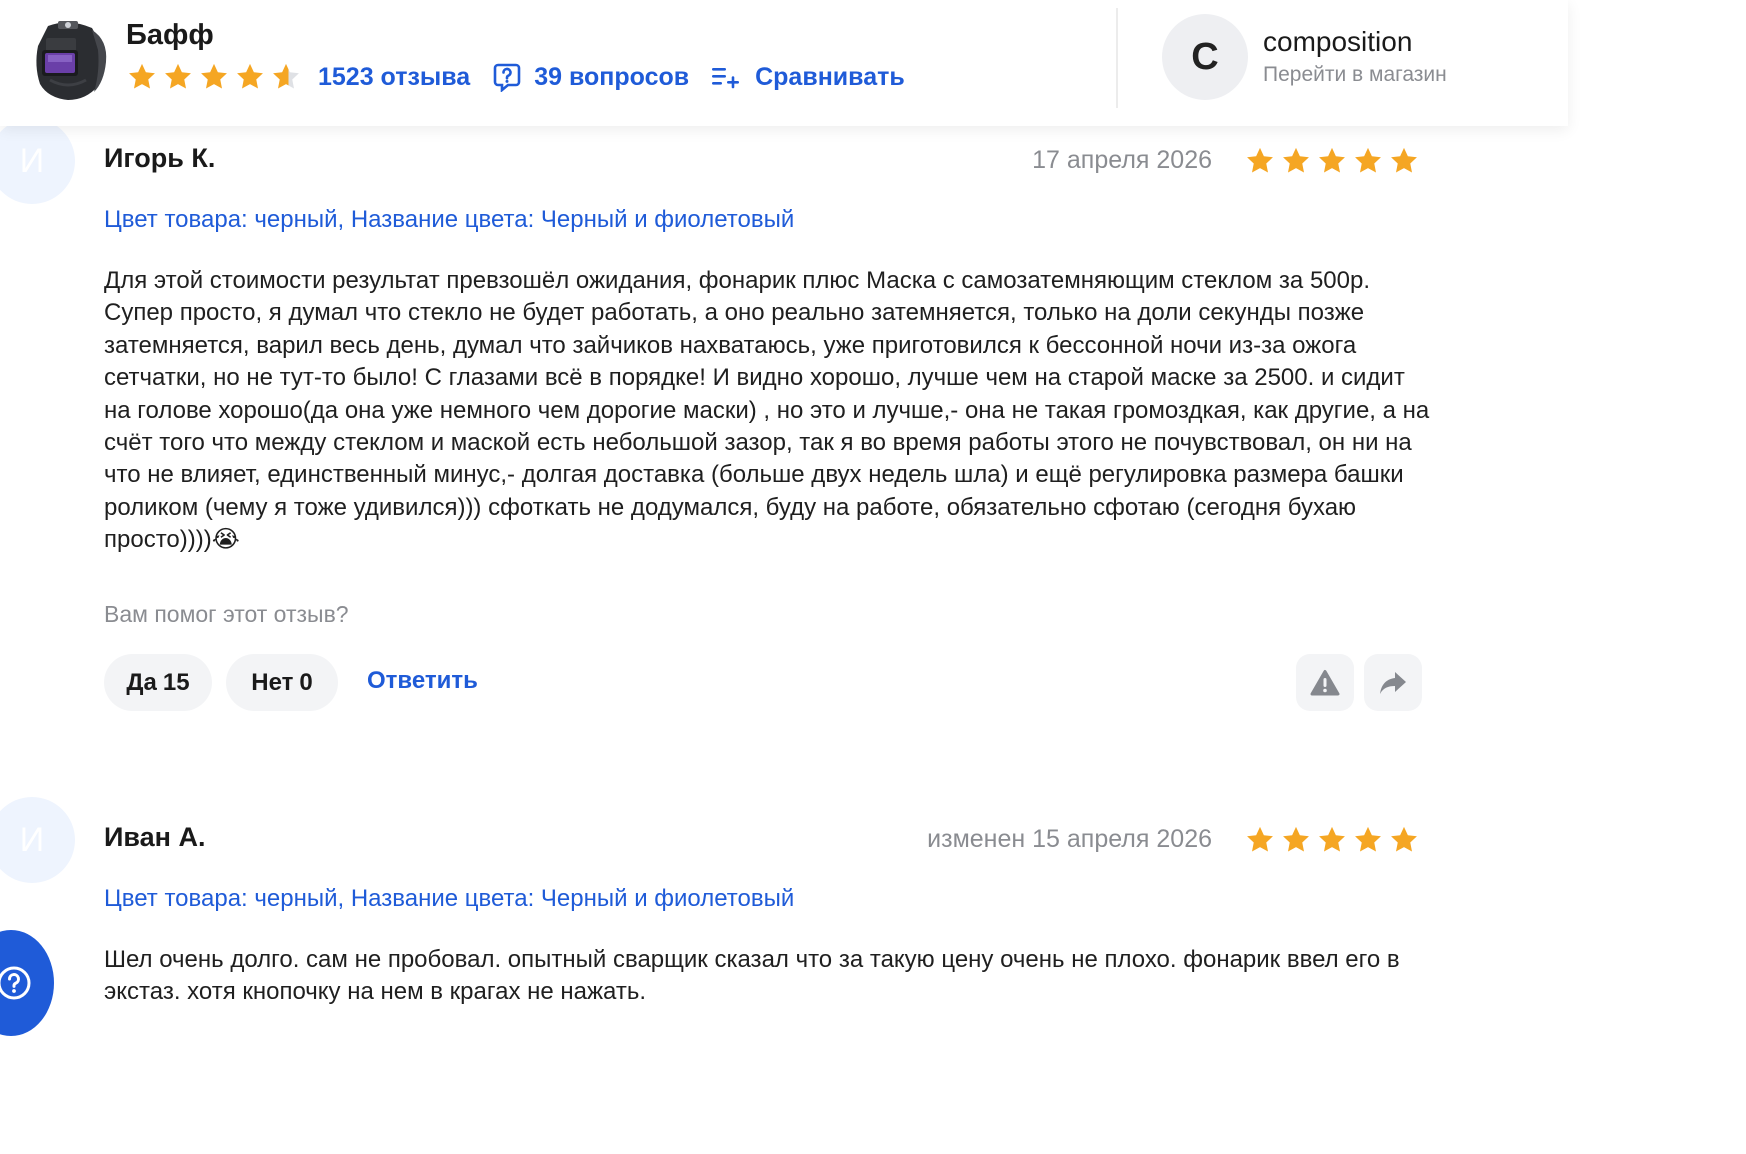 Image resolution: width=1746 pixels, height=1154 pixels. Describe the element at coordinates (1337, 42) in the screenshot. I see `shop-name: composition` at that location.